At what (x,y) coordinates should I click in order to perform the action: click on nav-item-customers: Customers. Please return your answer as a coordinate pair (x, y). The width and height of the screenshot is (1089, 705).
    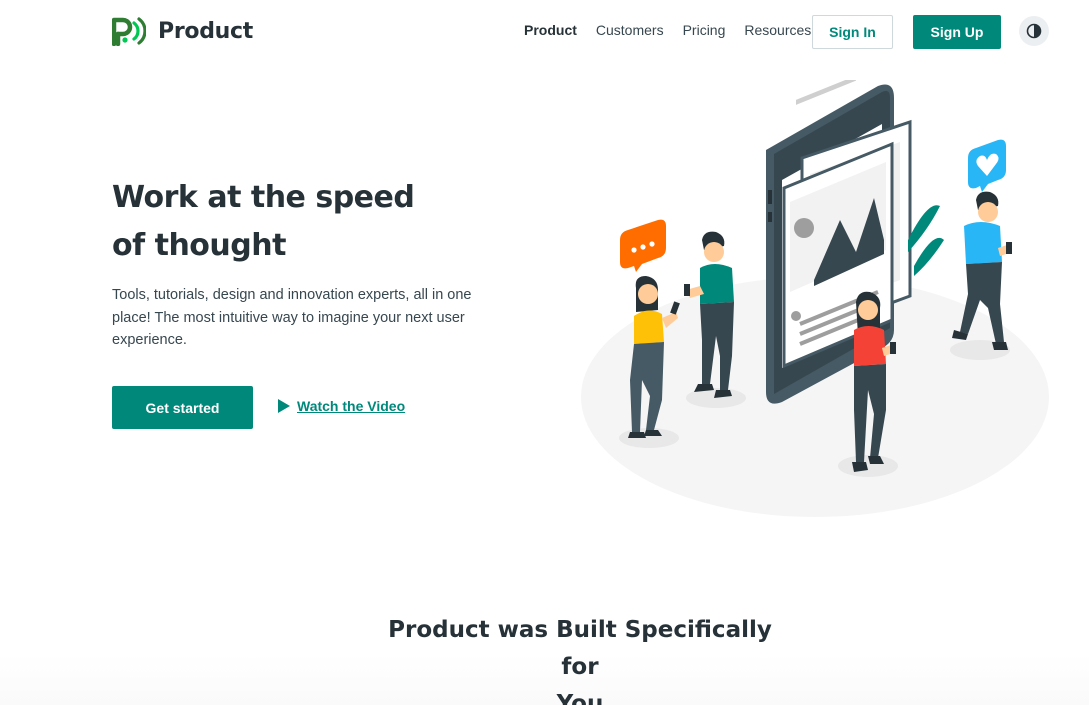
    Looking at the image, I should click on (630, 30).